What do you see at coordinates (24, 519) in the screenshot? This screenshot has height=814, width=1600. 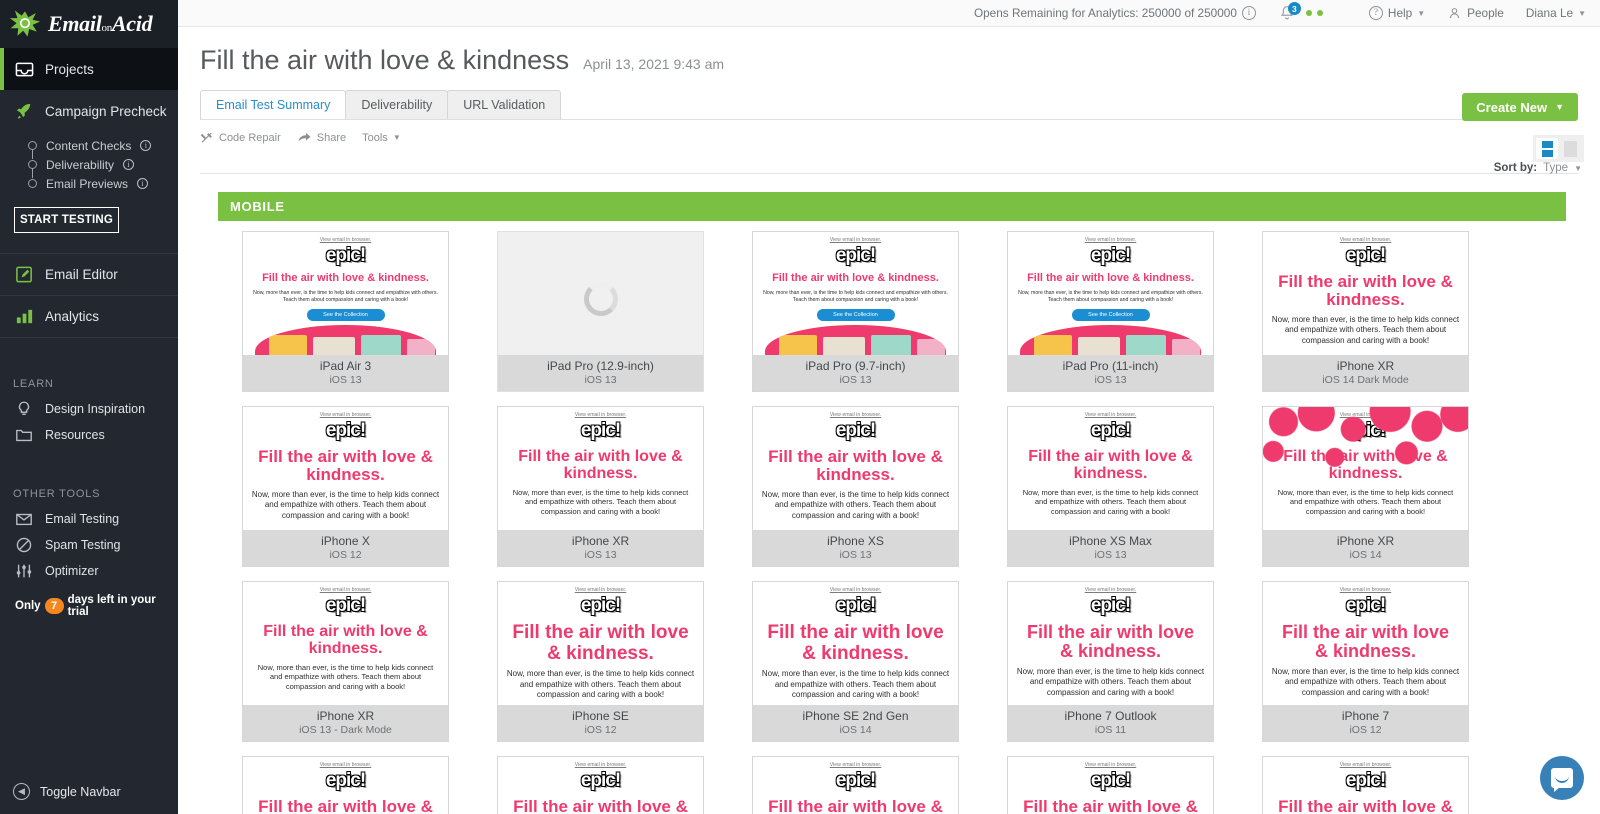 I see `envelope-icon` at bounding box center [24, 519].